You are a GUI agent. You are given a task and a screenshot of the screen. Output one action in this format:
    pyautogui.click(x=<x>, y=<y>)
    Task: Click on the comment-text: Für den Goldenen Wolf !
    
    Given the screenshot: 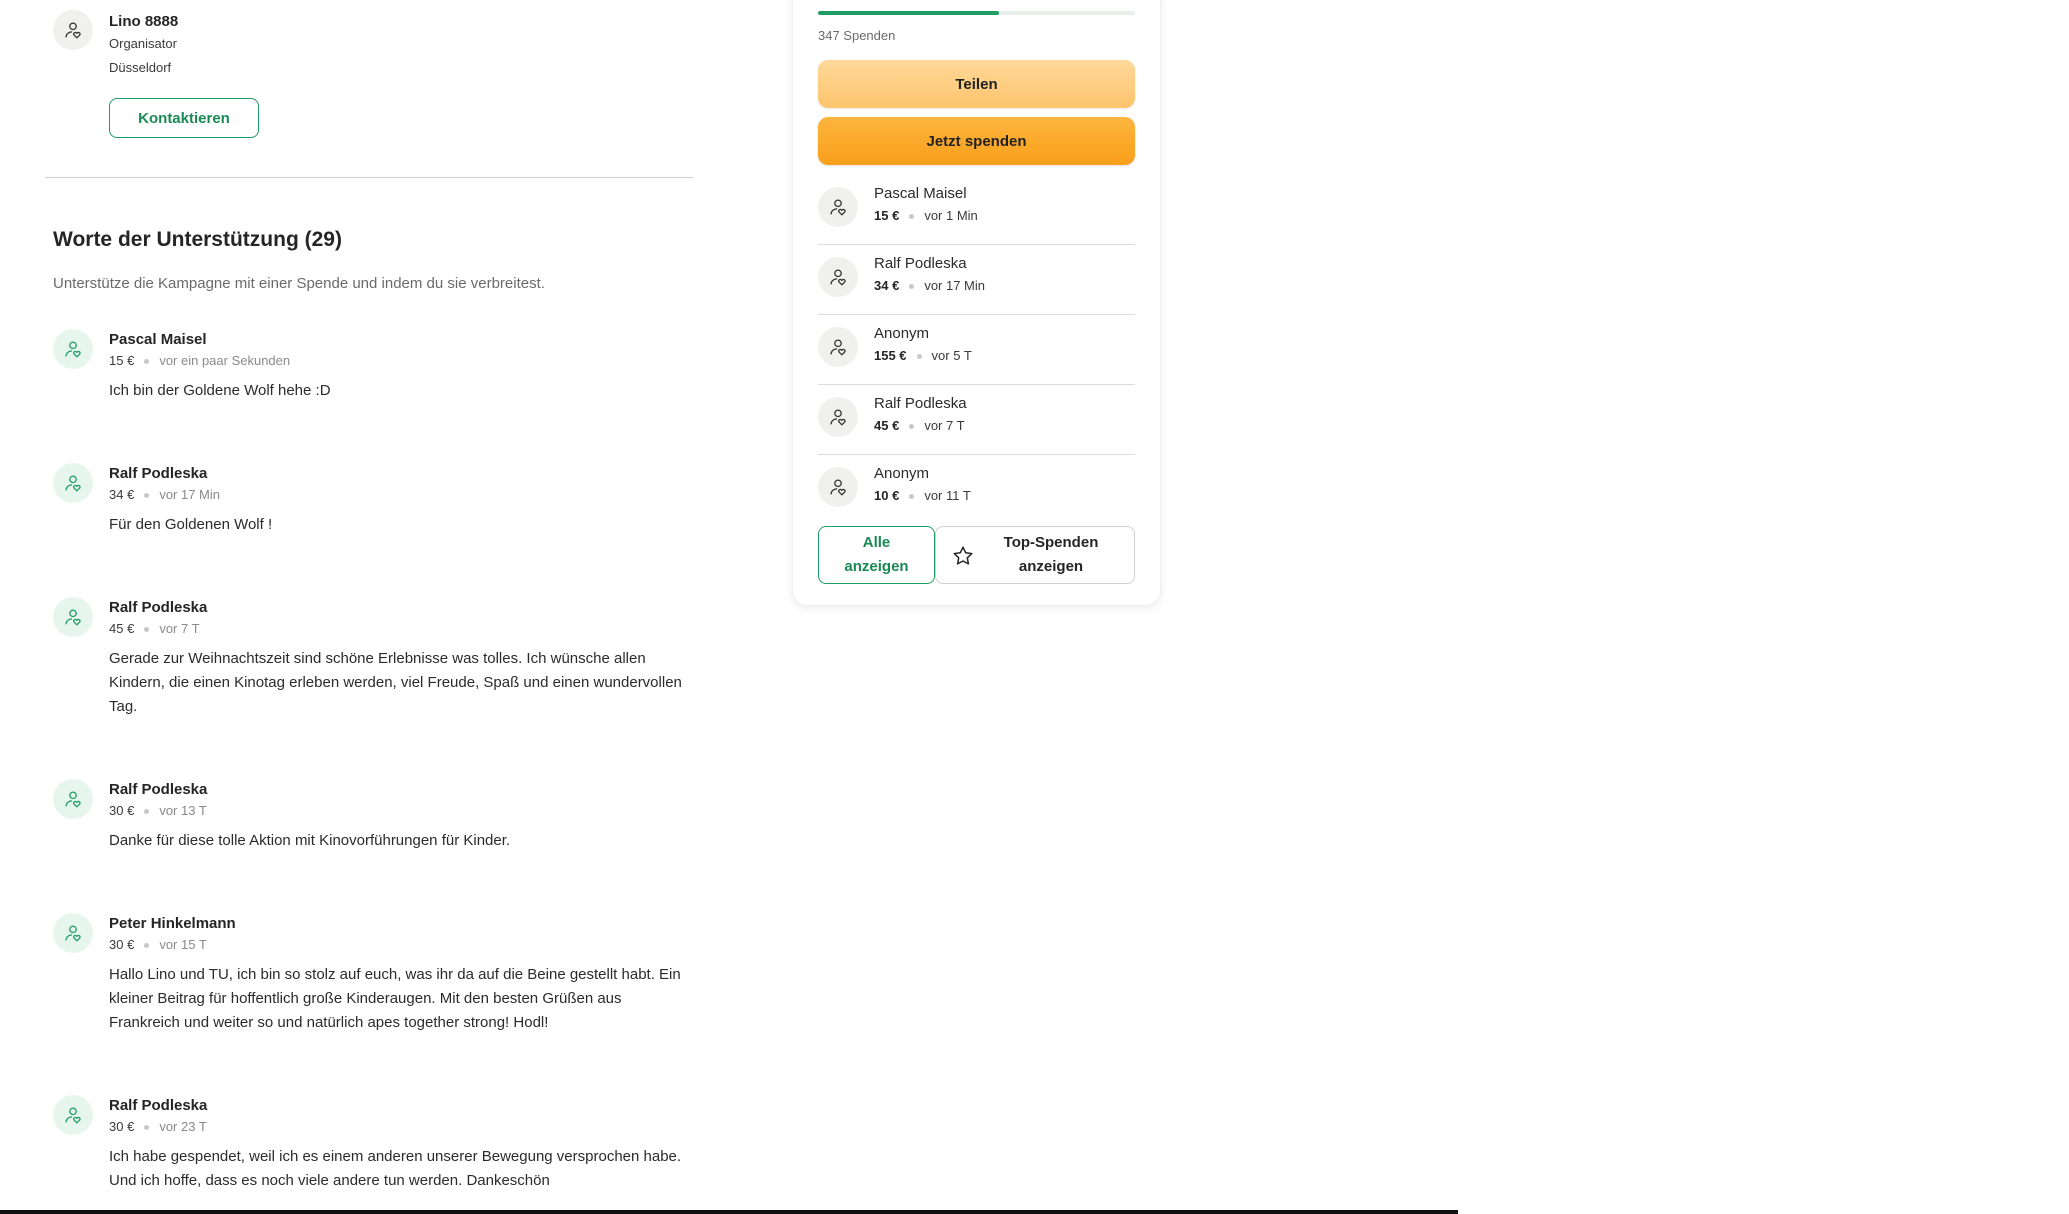 What is the action you would take?
    pyautogui.click(x=191, y=524)
    